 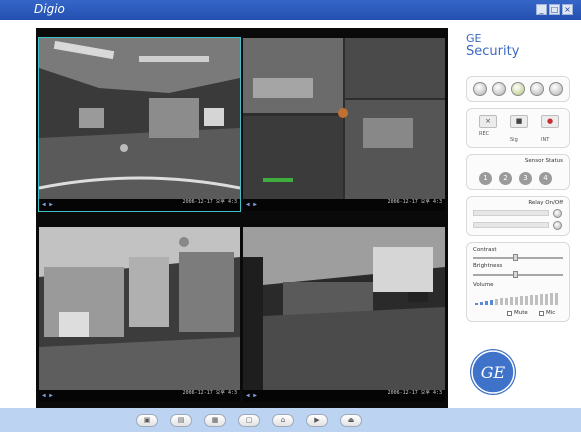 What do you see at coordinates (550, 121) in the screenshot?
I see `record-button: ●` at bounding box center [550, 121].